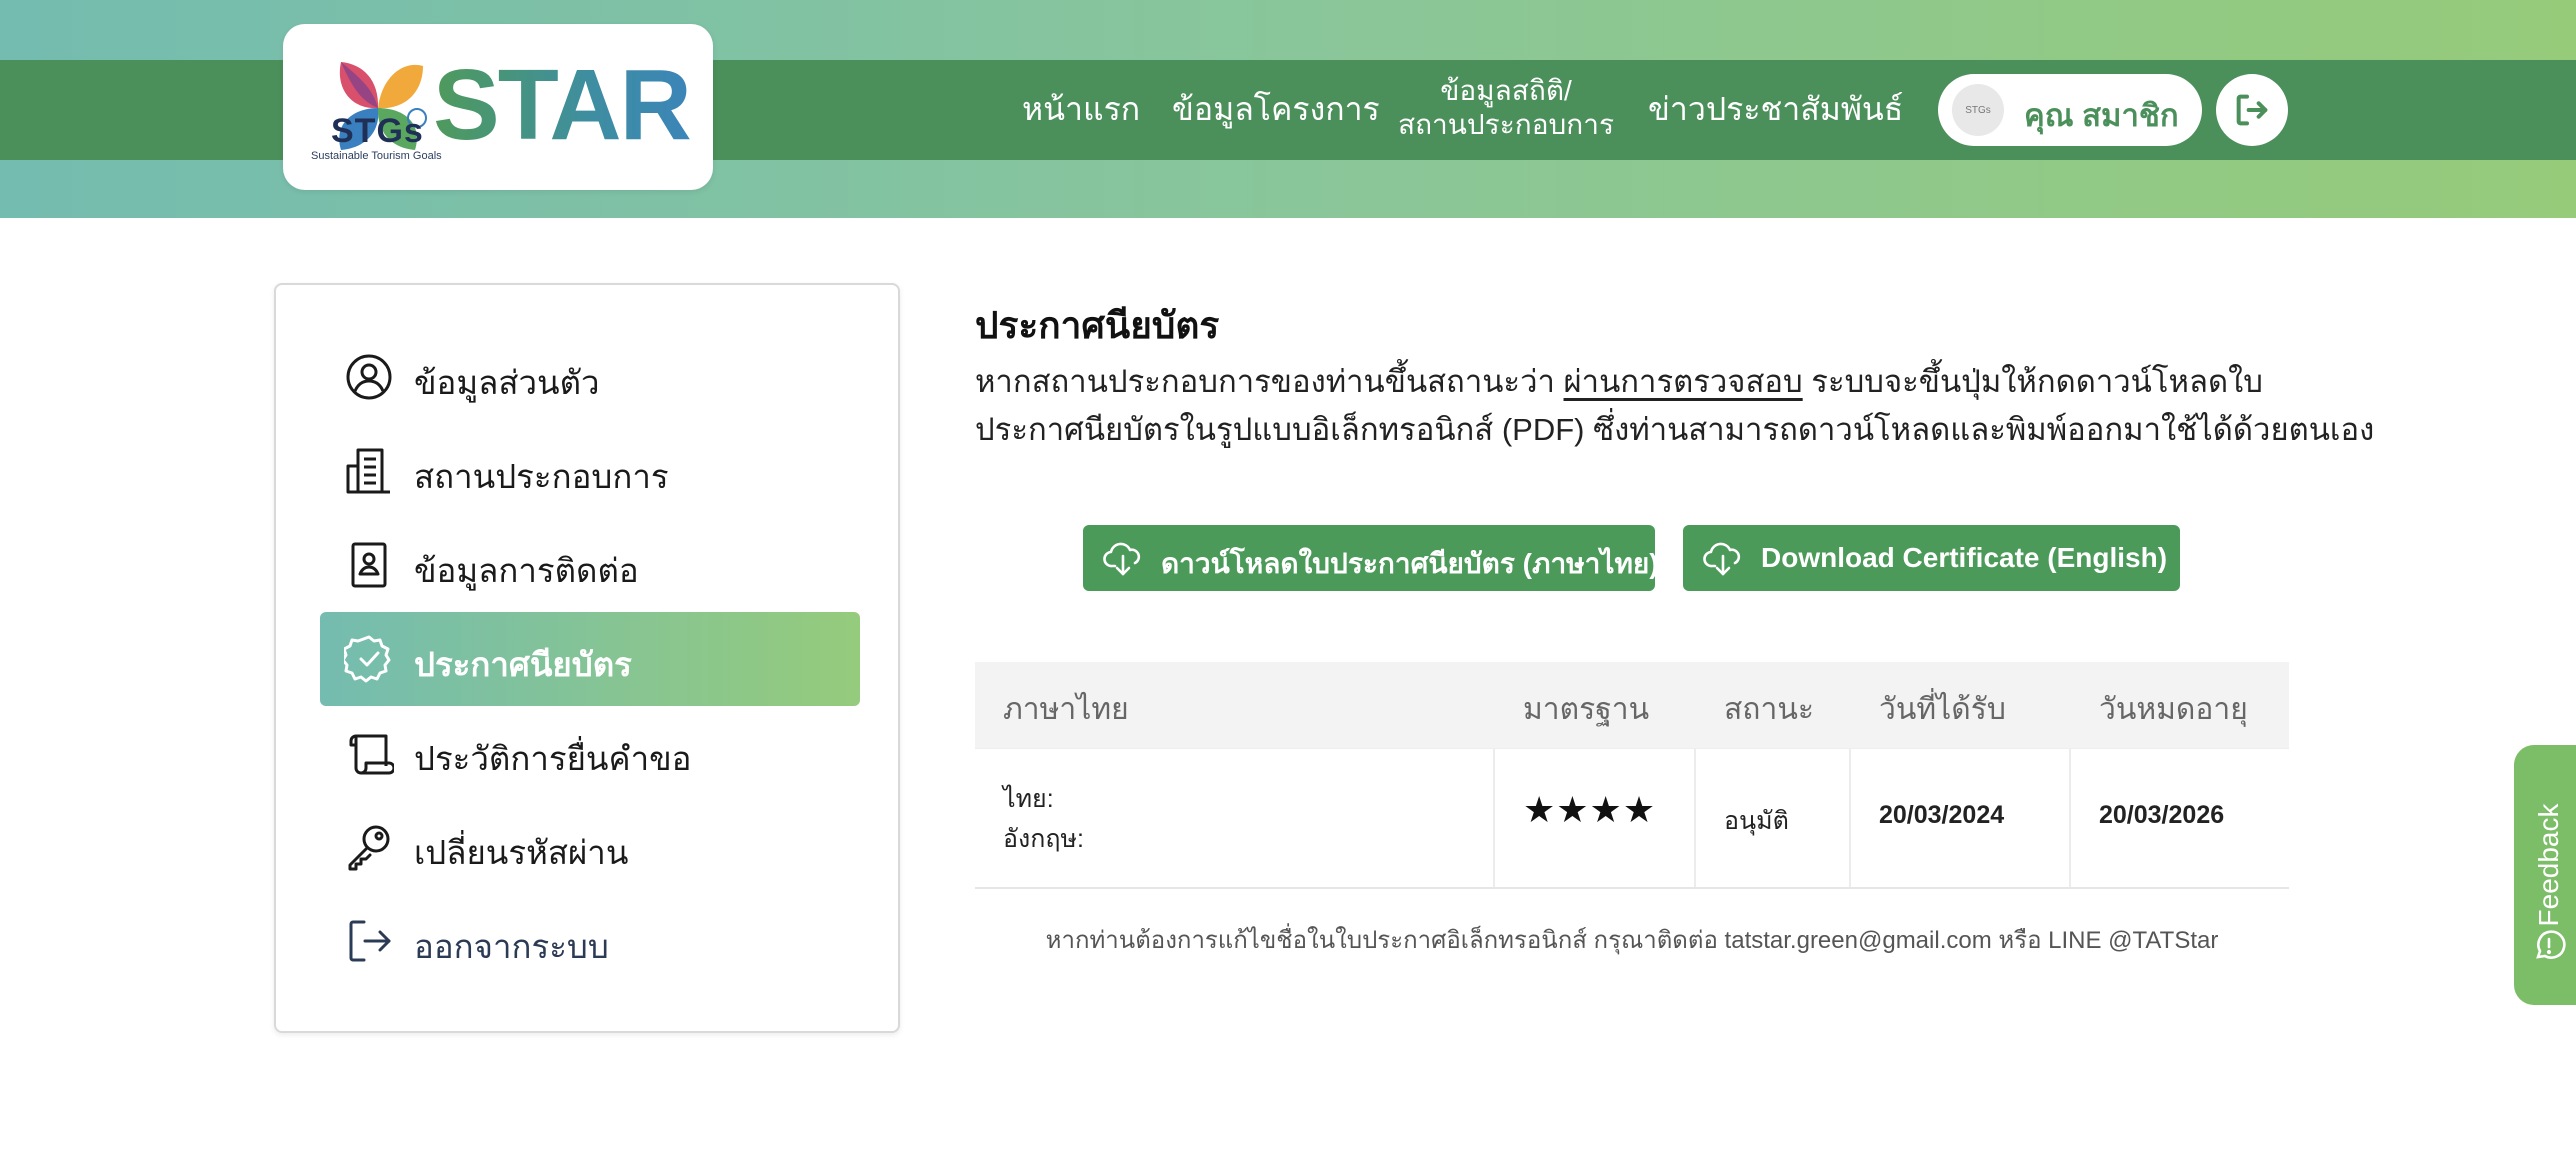 The width and height of the screenshot is (2576, 1170). Describe the element at coordinates (1769, 709) in the screenshot. I see `column-header-status: สถานะ` at that location.